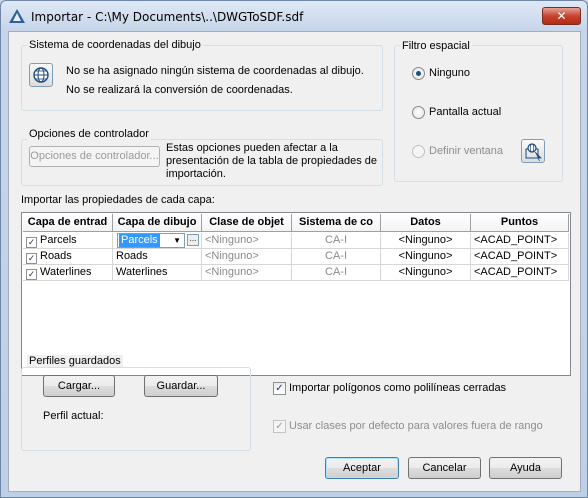 Image resolution: width=588 pixels, height=498 pixels. Describe the element at coordinates (449, 73) in the screenshot. I see `filter-label-none: Ninguno` at that location.